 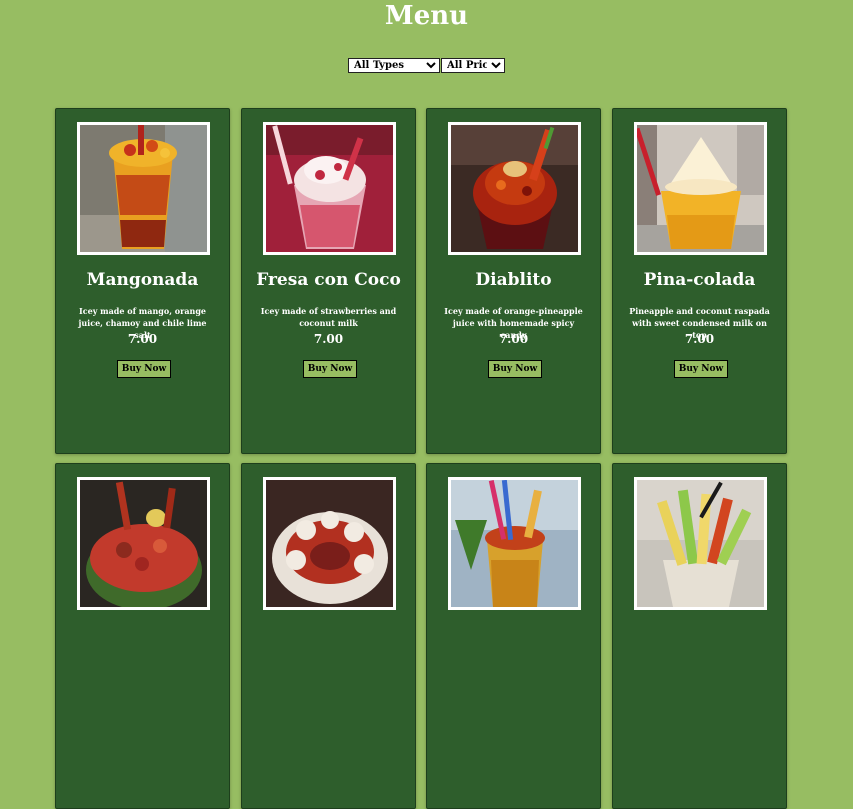 I want to click on watermelon-fruit-bowl-image, so click(x=143, y=543).